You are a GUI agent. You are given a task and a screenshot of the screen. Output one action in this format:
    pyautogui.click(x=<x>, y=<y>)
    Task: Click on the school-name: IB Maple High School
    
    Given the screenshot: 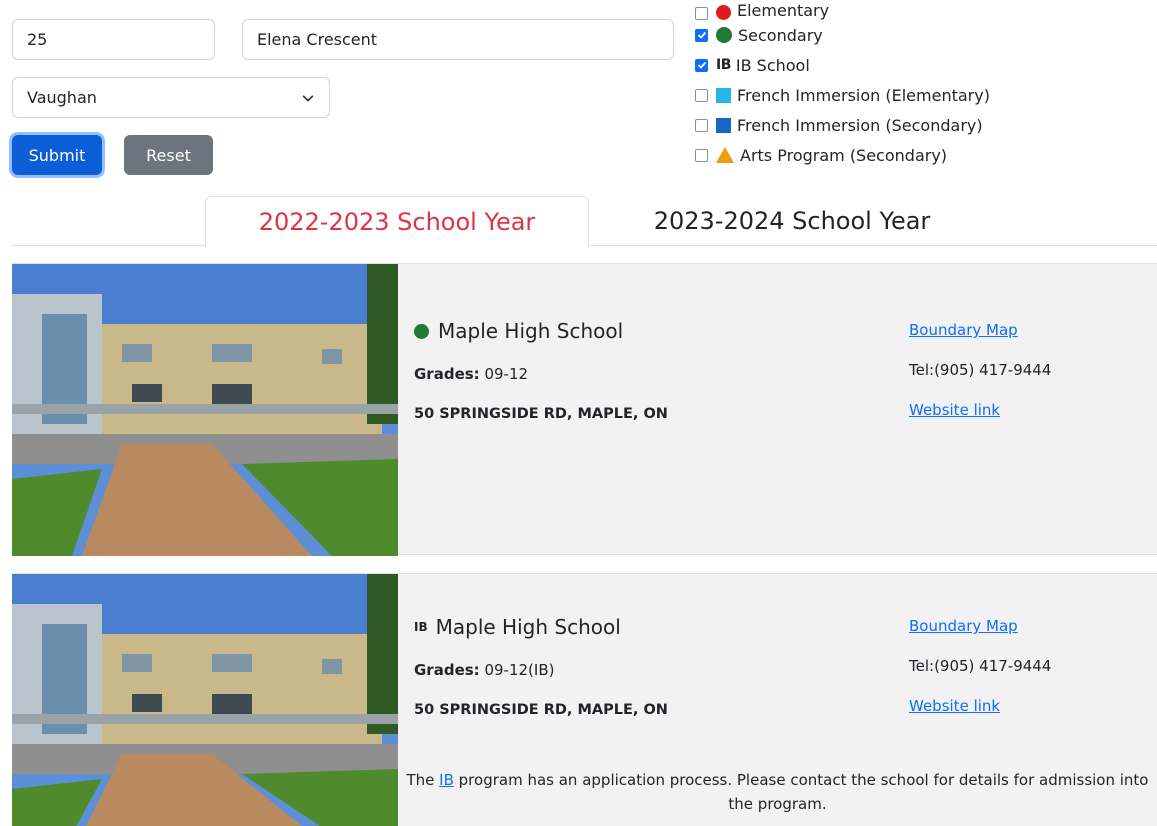 What is the action you would take?
    pyautogui.click(x=541, y=627)
    